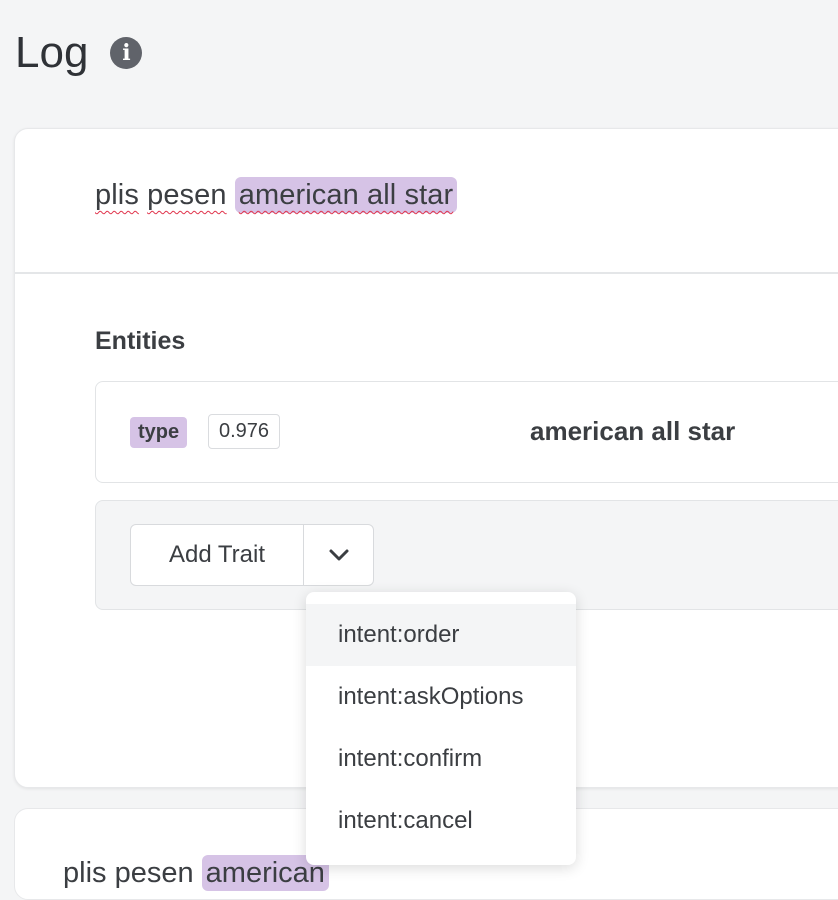  I want to click on utterance-word: plis, so click(117, 195).